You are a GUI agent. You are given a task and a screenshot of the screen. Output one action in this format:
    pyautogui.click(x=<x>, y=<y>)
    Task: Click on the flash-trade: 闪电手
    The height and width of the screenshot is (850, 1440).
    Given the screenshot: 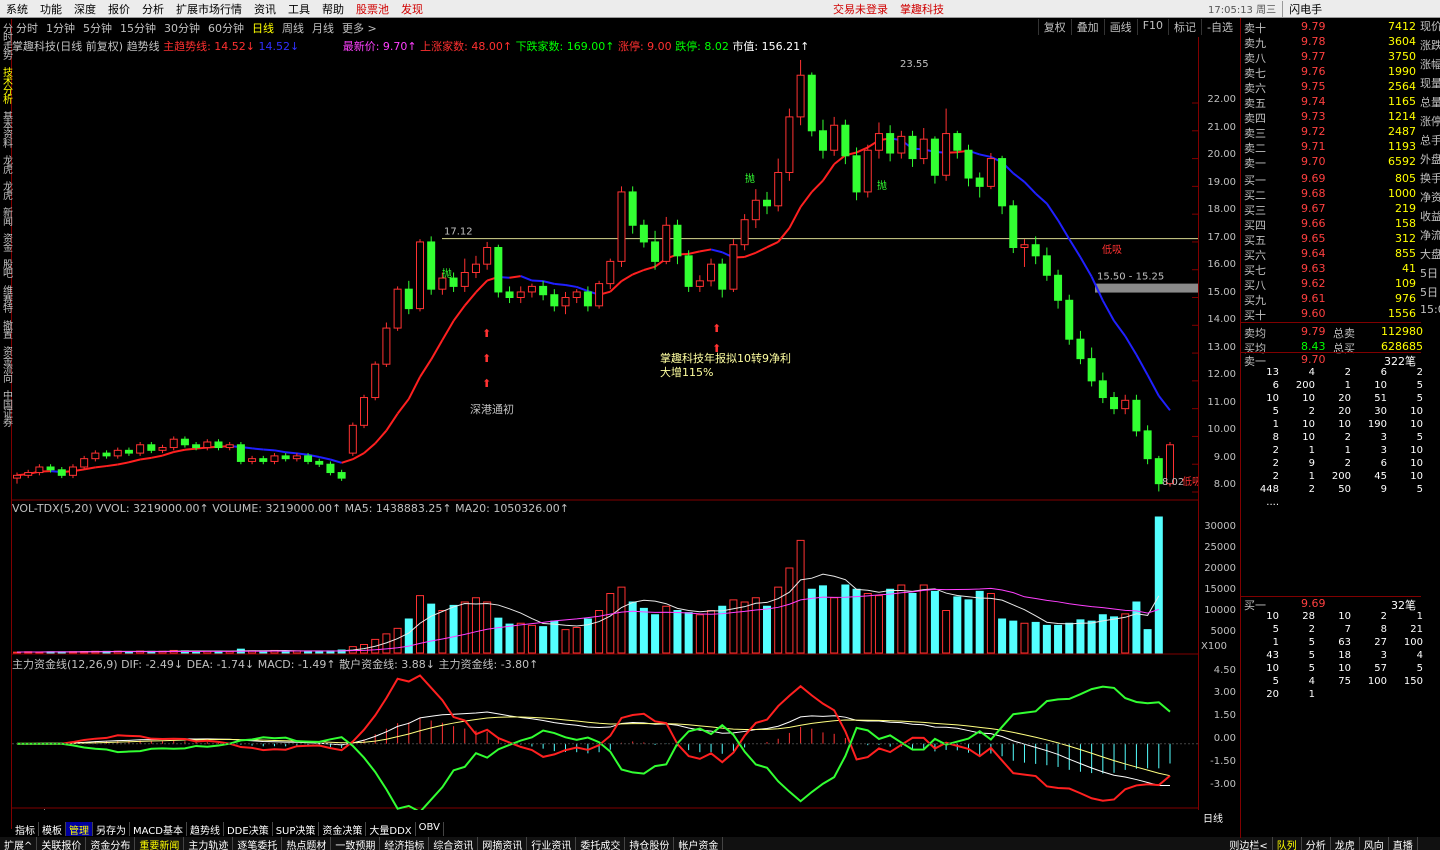 What is the action you would take?
    pyautogui.click(x=1305, y=8)
    